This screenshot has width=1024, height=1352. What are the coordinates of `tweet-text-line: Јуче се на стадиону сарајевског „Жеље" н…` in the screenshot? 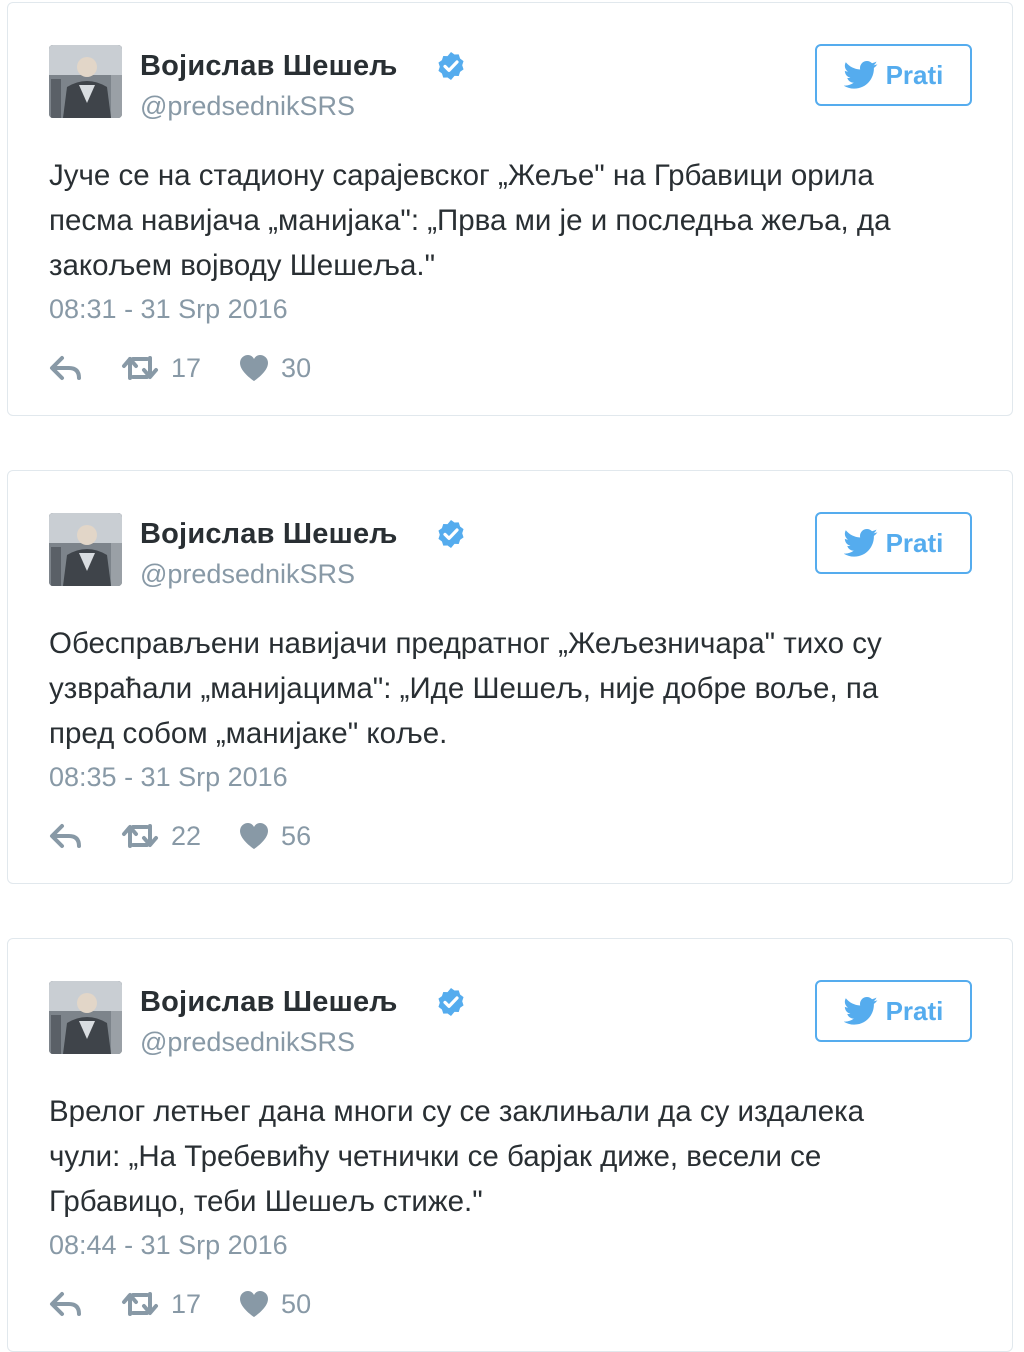 It's located at (461, 175).